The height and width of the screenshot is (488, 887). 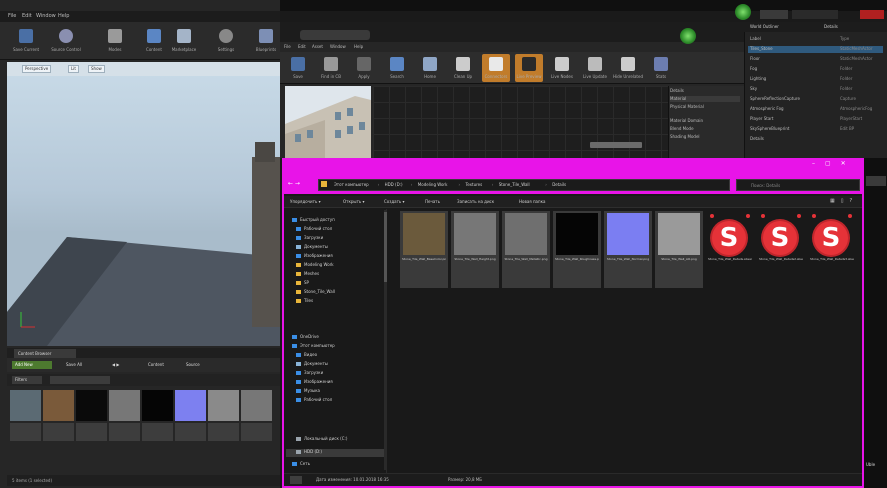 What do you see at coordinates (463, 68) in the screenshot?
I see `mat-toolbar-button: Clean Up` at bounding box center [463, 68].